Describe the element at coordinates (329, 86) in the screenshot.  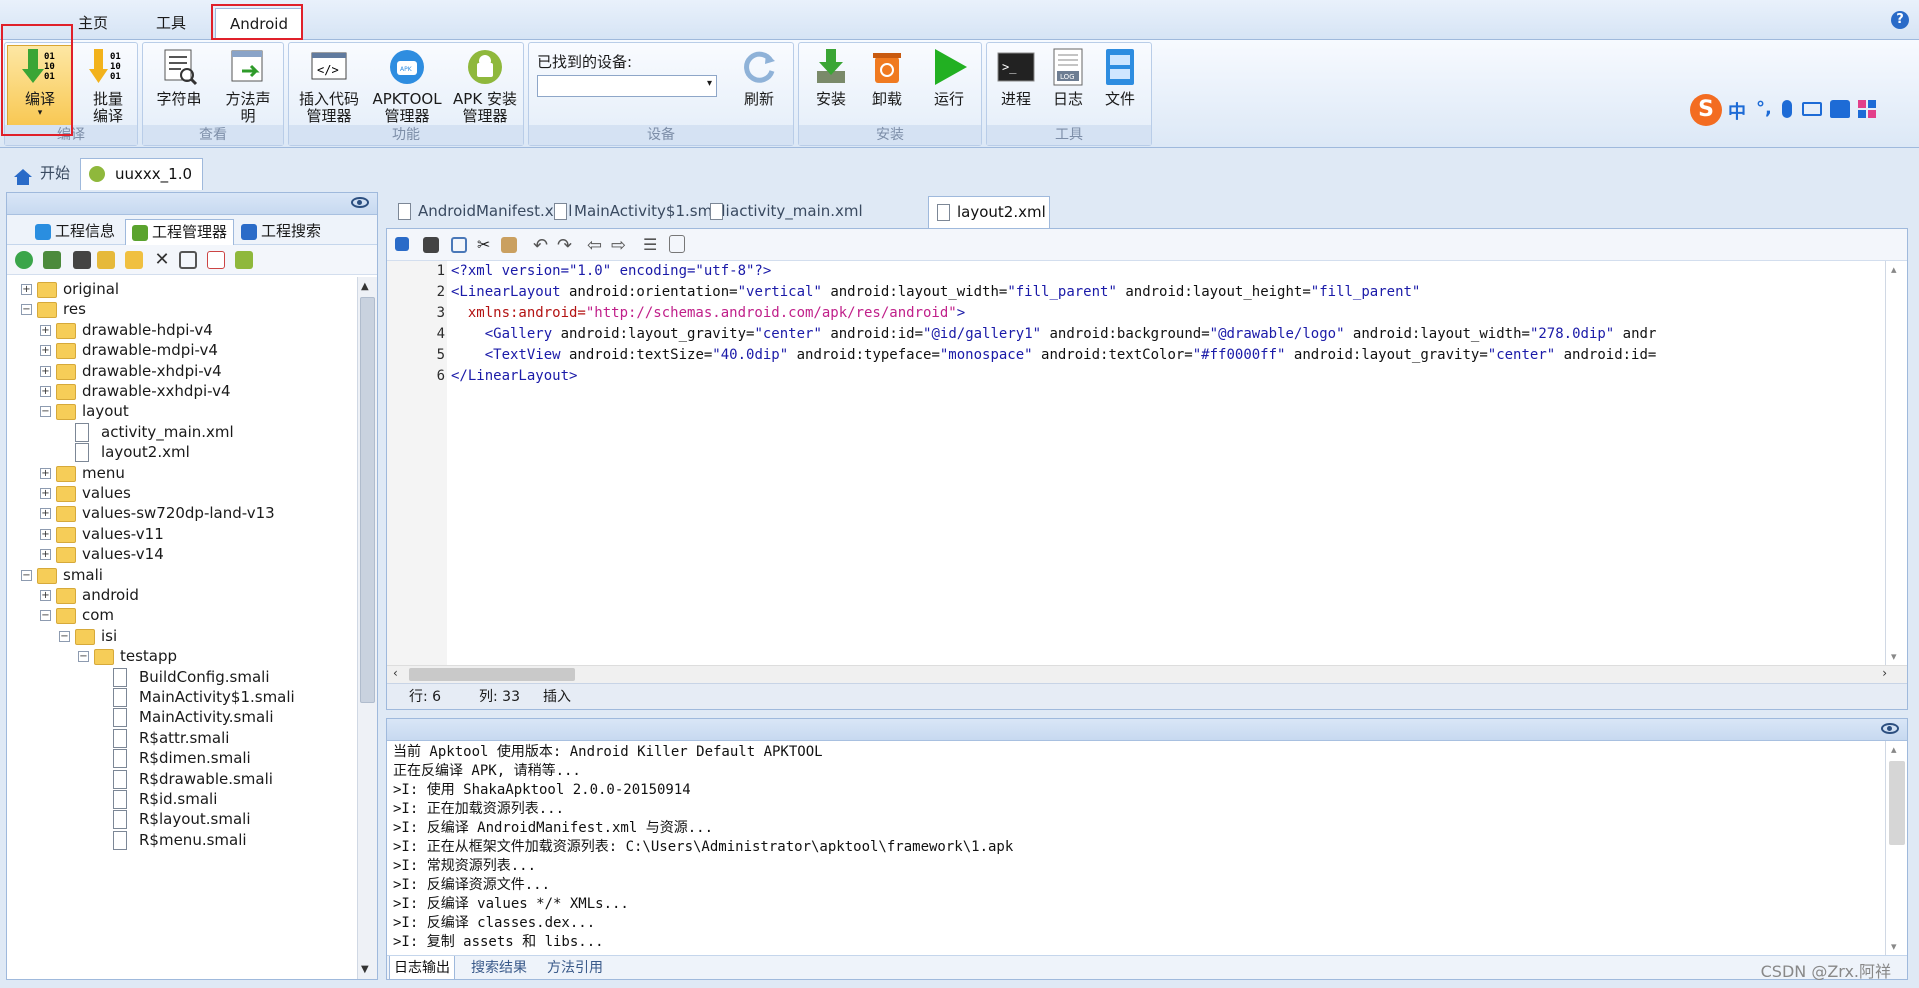
I see `insert-code-manager-button: </> 插入代码管理器` at that location.